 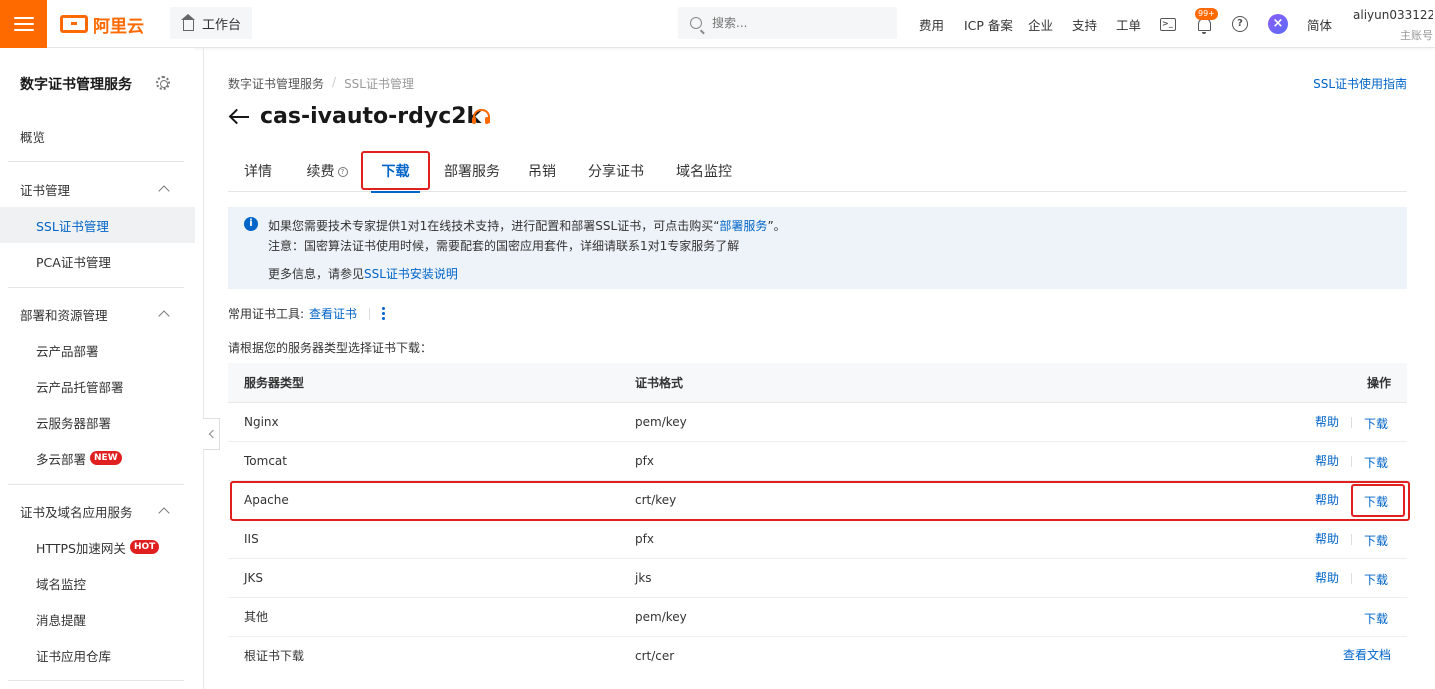 I want to click on info-icon: i, so click(x=251, y=224).